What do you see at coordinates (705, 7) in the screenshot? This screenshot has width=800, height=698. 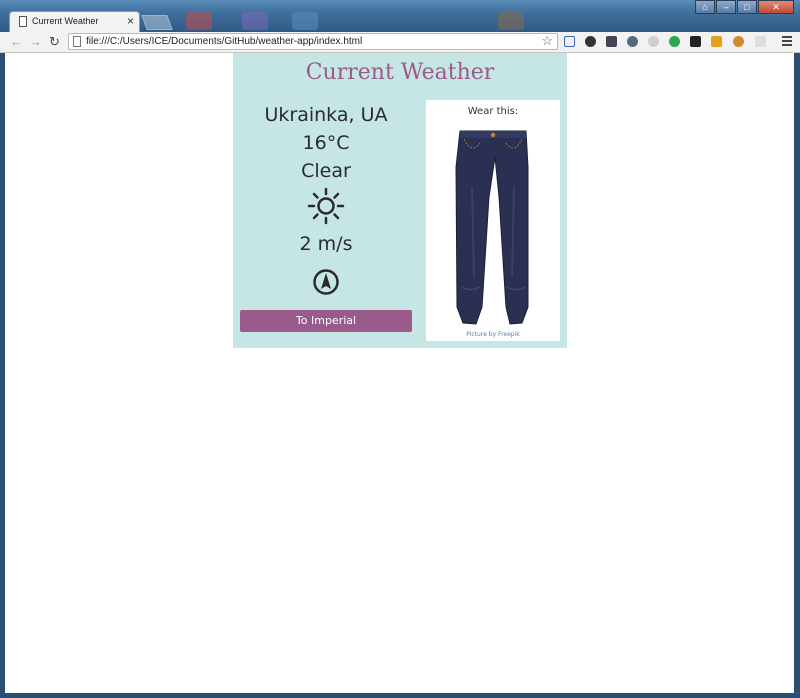 I see `user-icon: ⌂` at bounding box center [705, 7].